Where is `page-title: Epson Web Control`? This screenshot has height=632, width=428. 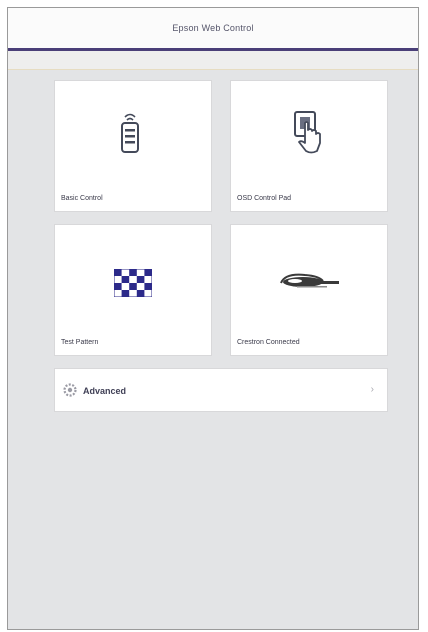
page-title: Epson Web Control is located at coordinates (213, 28).